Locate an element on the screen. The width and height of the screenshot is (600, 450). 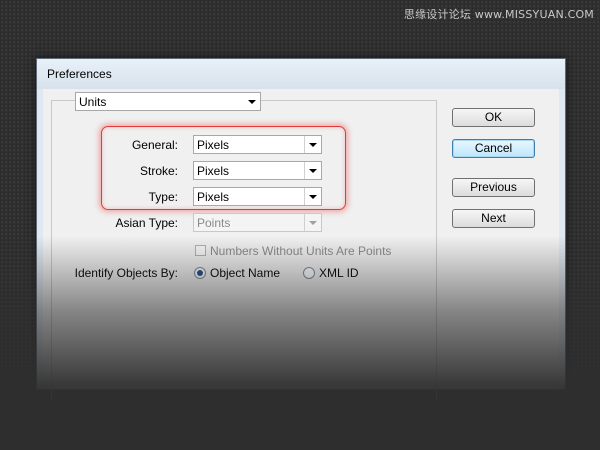
xml-id-label: XML ID is located at coordinates (339, 273).